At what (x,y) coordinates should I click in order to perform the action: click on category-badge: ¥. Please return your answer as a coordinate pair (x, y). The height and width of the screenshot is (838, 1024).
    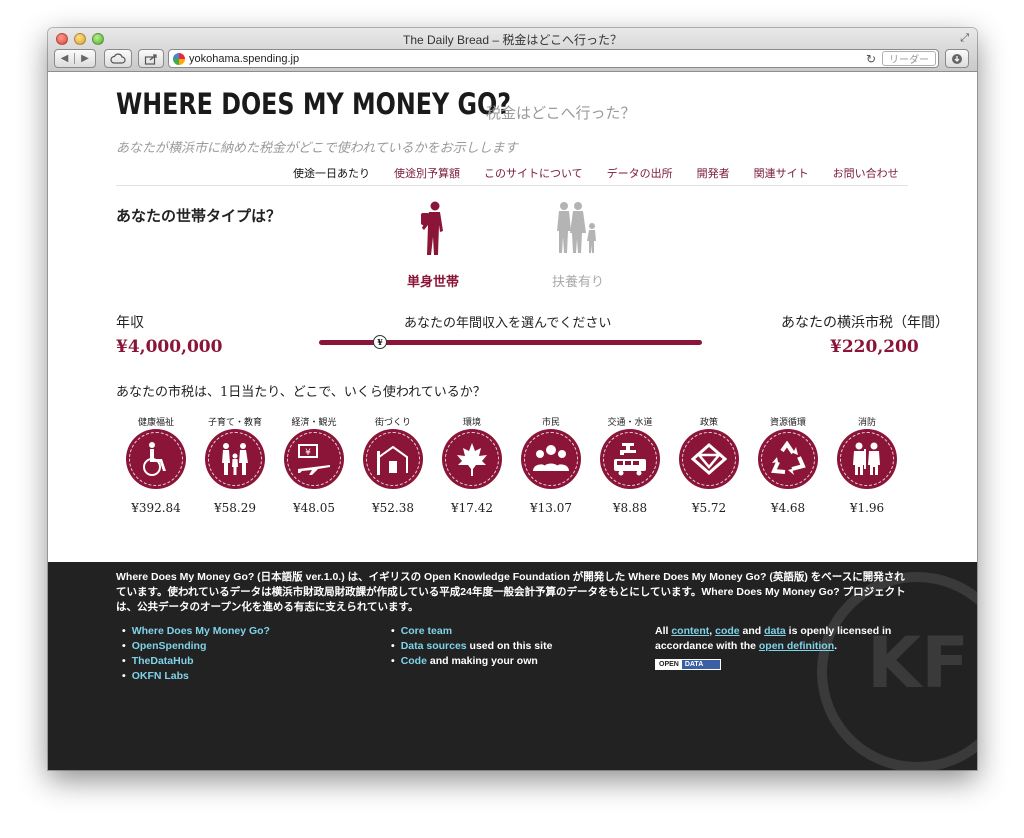
    Looking at the image, I should click on (314, 459).